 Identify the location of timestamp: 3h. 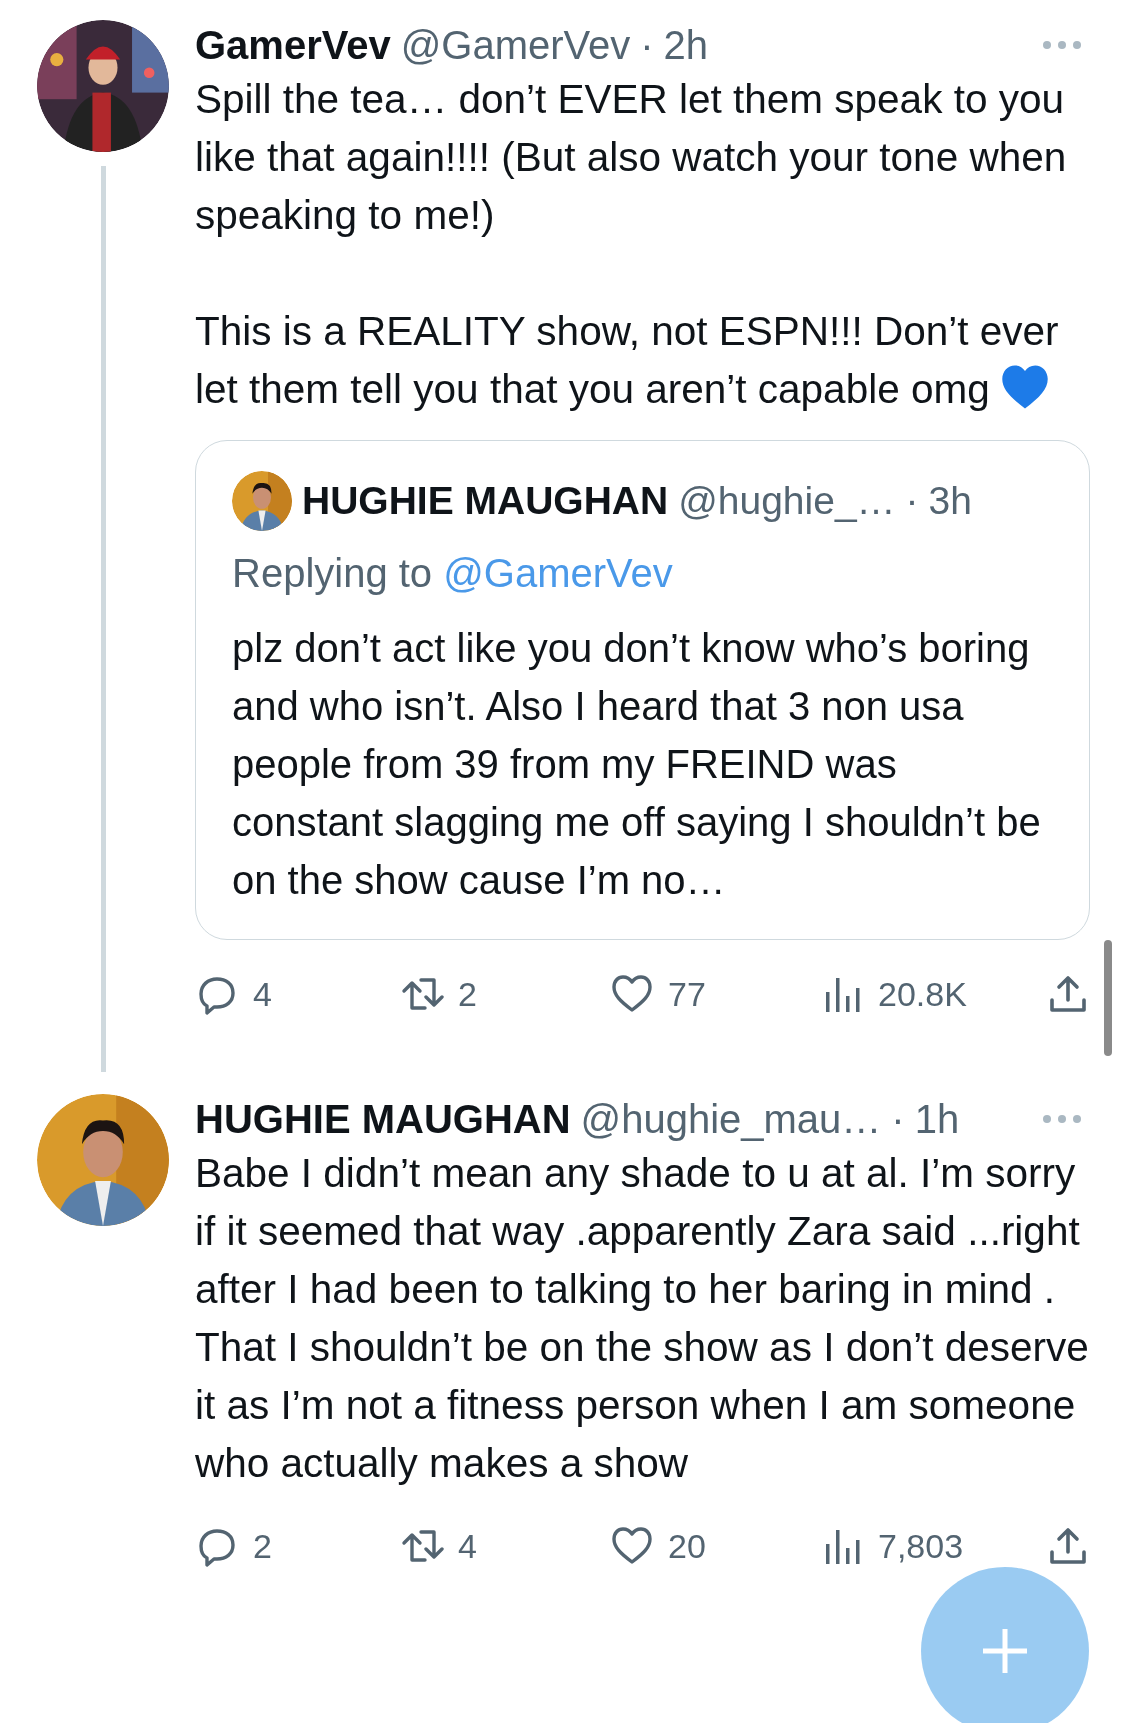
(950, 501).